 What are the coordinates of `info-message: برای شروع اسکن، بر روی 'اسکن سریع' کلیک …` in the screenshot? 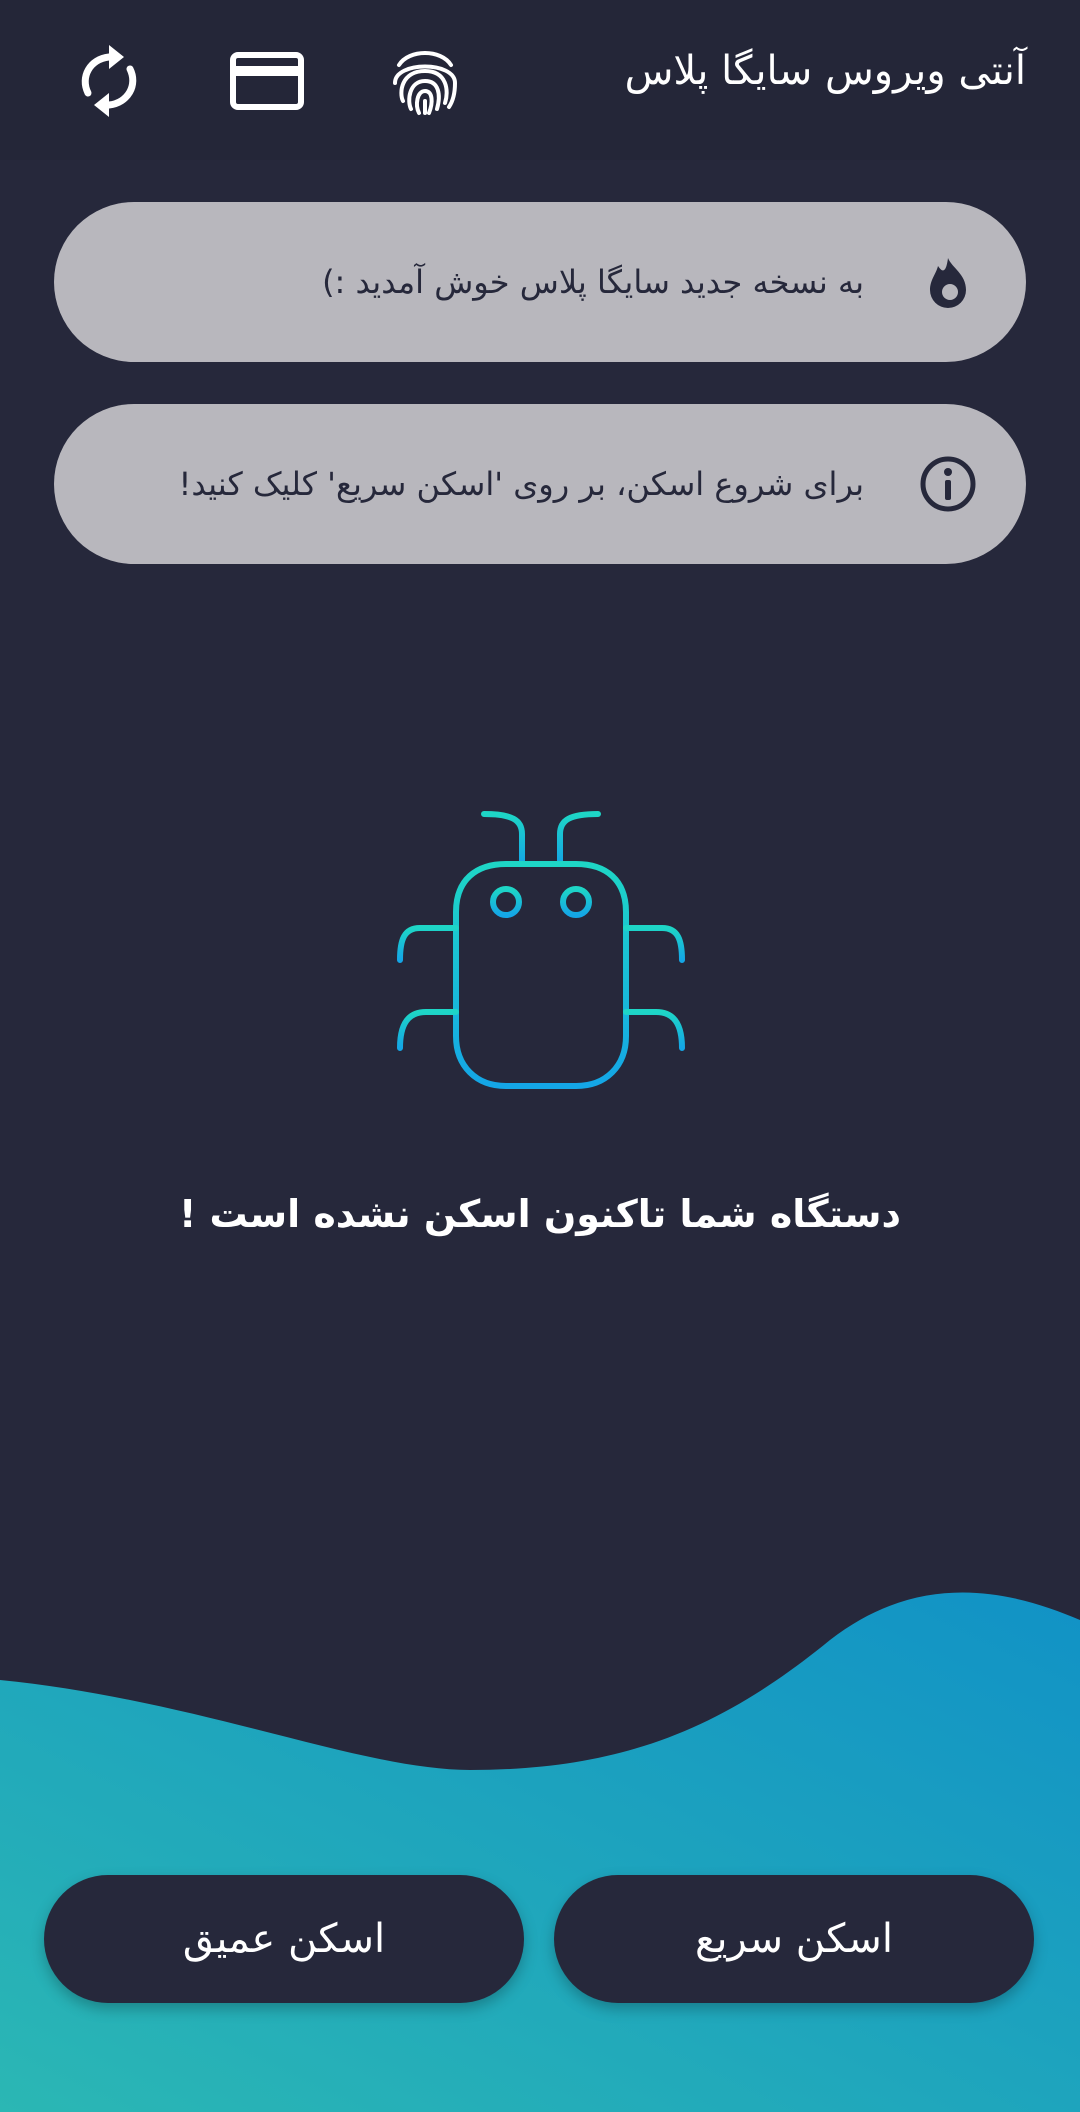 It's located at (521, 484).